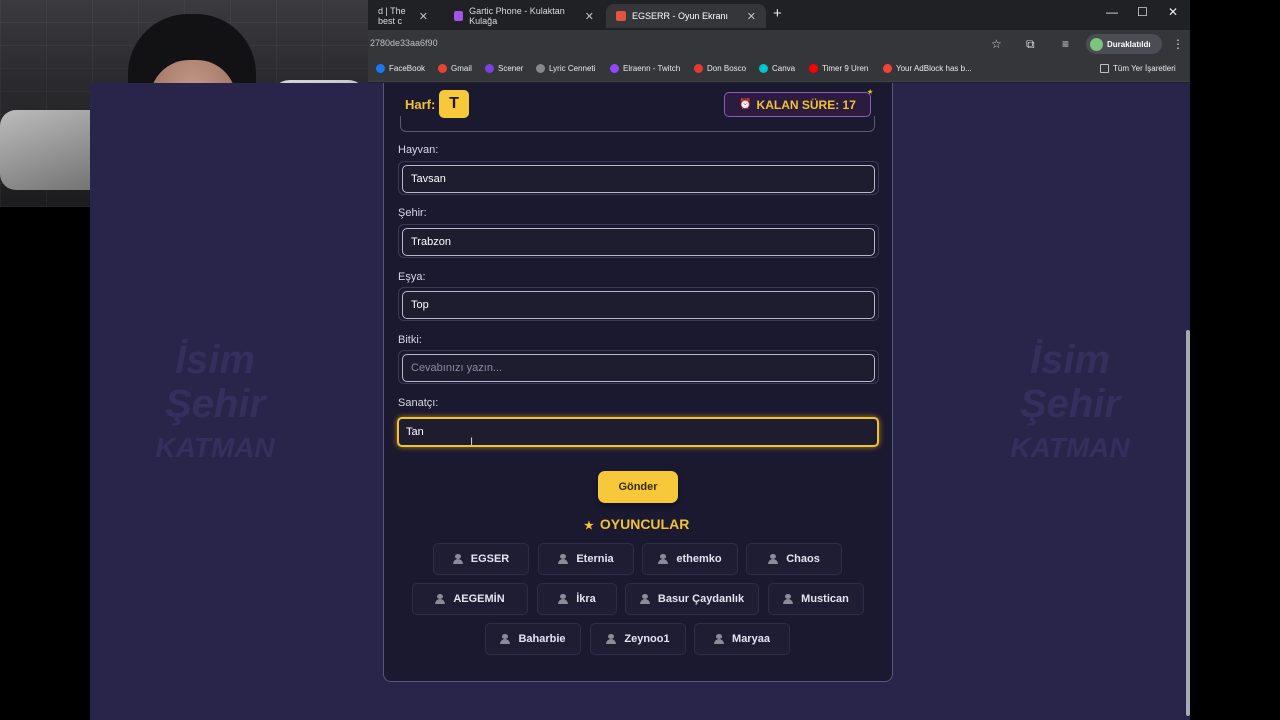  I want to click on background-logo-left: İsim Şehir KATMAN, so click(215, 404).